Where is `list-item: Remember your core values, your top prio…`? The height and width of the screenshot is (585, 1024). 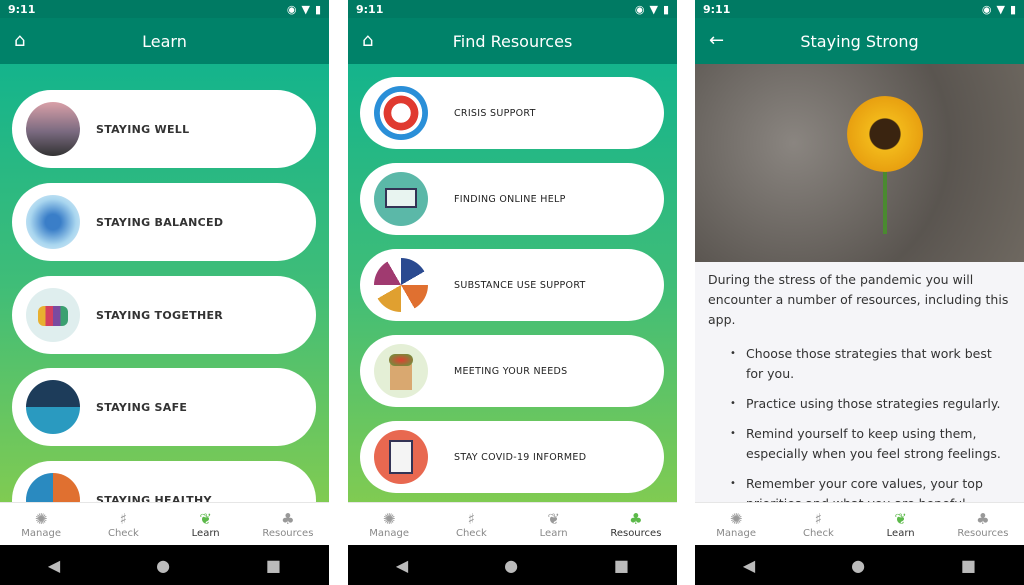 list-item: Remember your core values, your top prio… is located at coordinates (870, 488).